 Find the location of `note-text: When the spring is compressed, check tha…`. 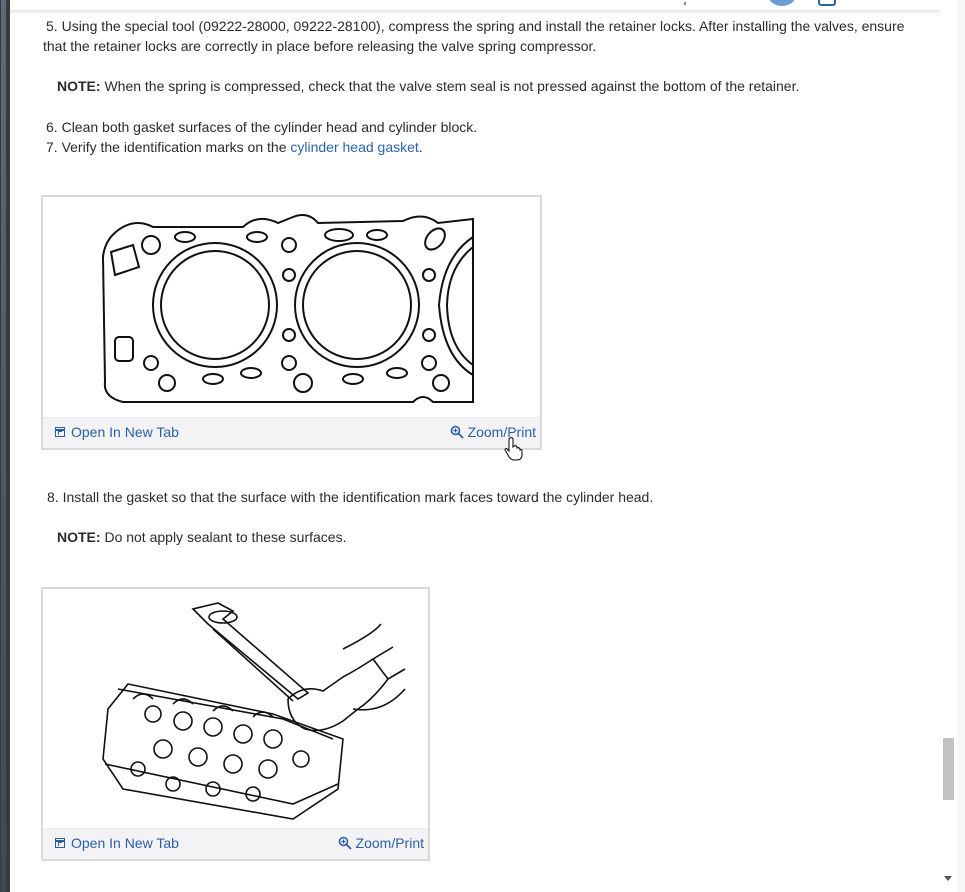

note-text: When the spring is compressed, check tha… is located at coordinates (450, 86).